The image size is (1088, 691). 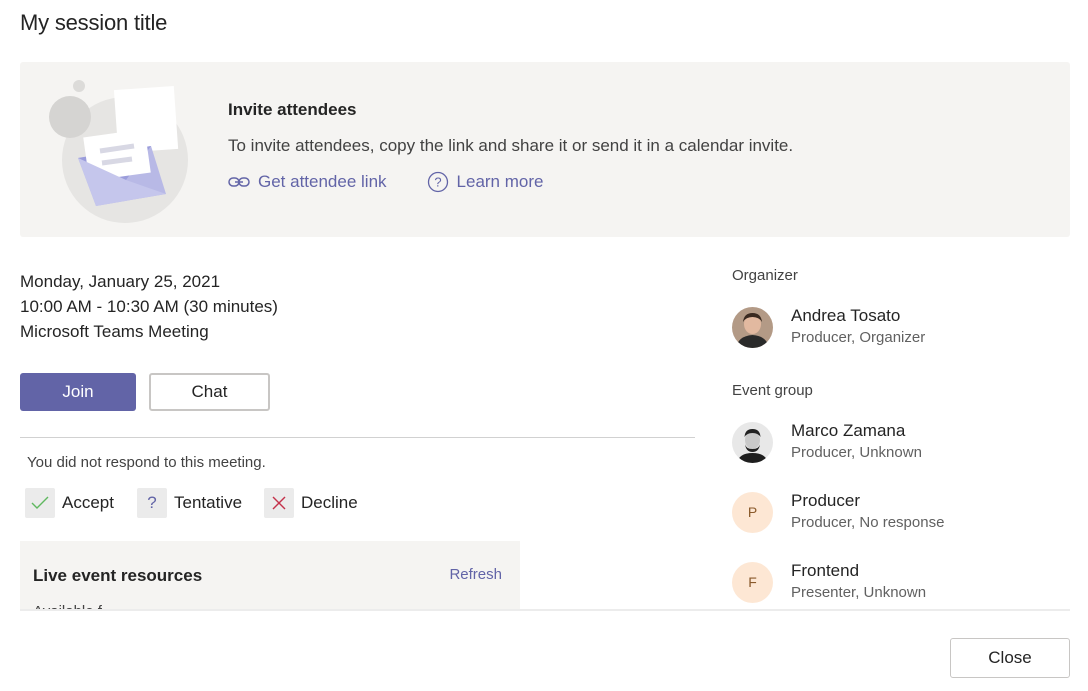 What do you see at coordinates (78, 392) in the screenshot?
I see `join-button: Join` at bounding box center [78, 392].